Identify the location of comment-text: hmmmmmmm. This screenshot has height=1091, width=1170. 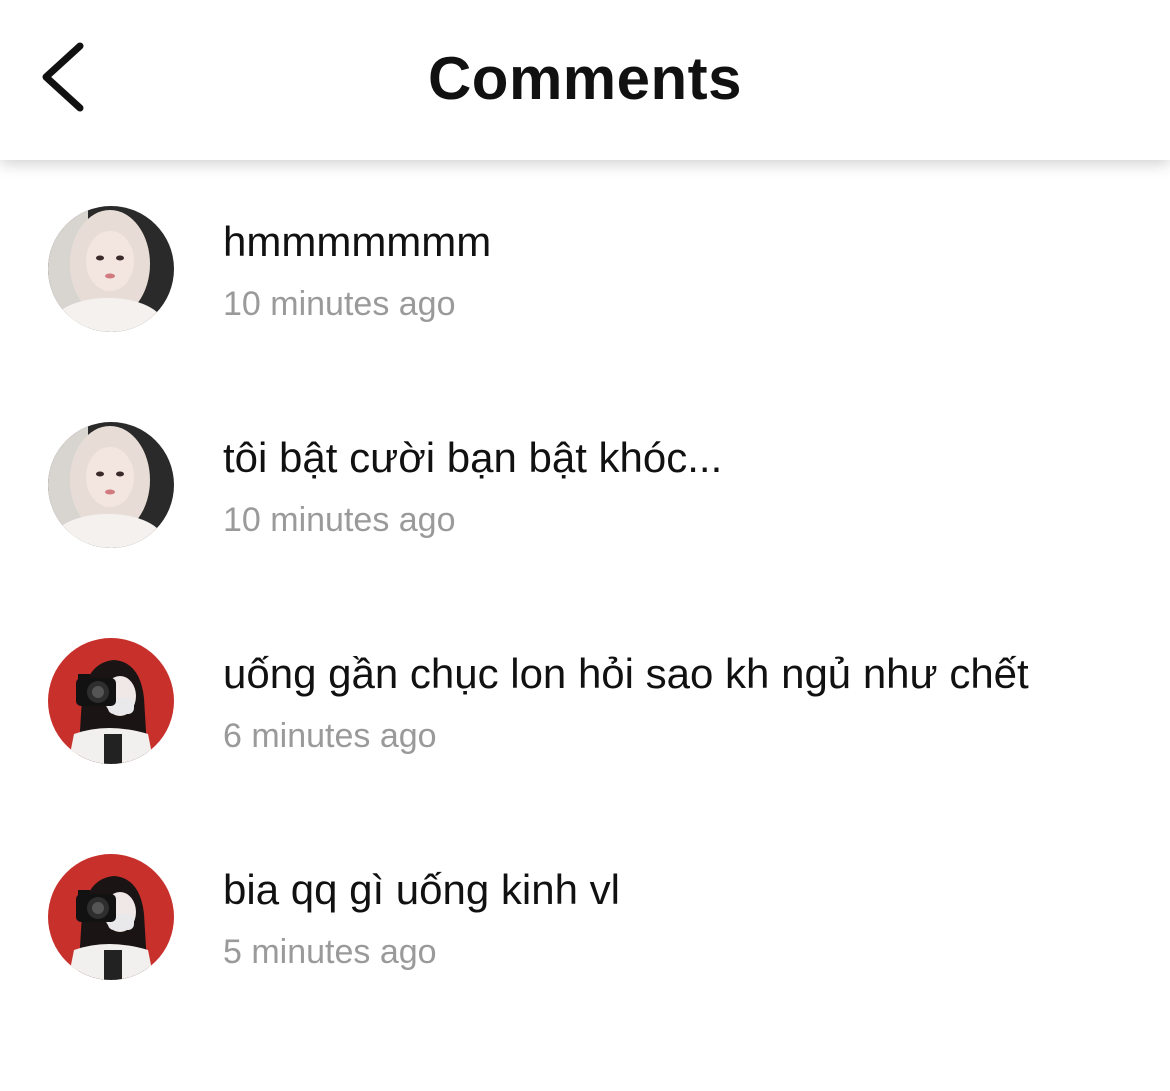
(357, 241).